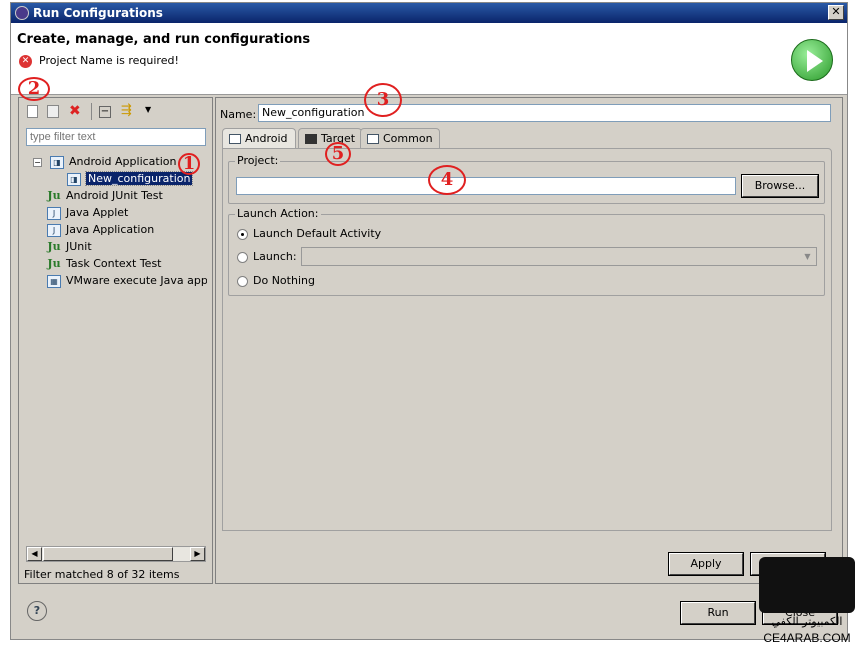 The height and width of the screenshot is (645, 857). I want to click on delete-icon: ✖, so click(75, 111).